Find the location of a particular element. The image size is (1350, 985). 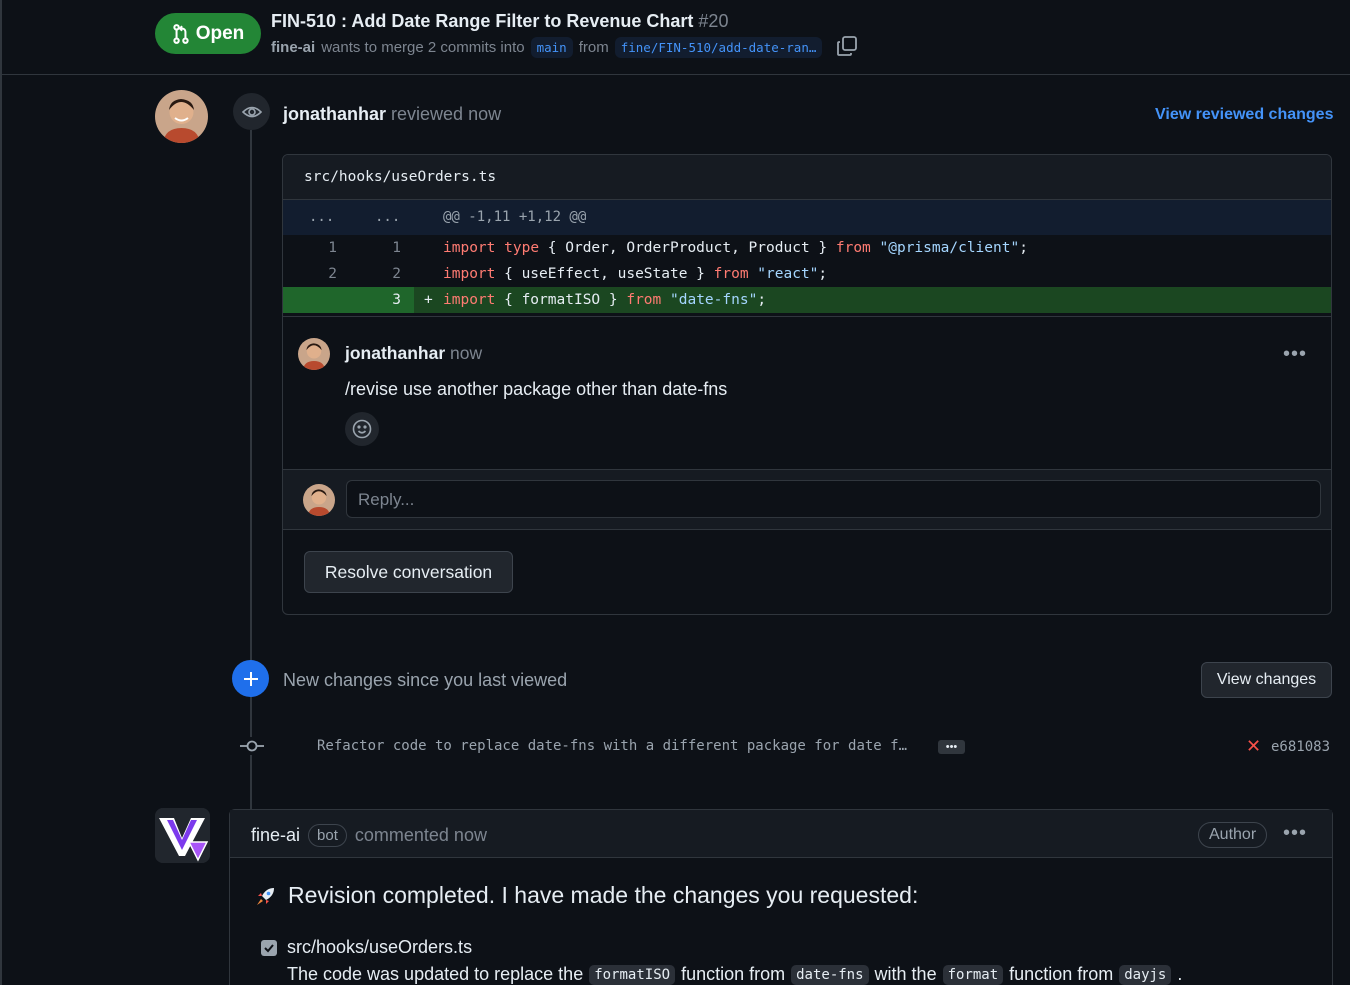

review-event: jonathanhar reviewed now is located at coordinates (392, 114).